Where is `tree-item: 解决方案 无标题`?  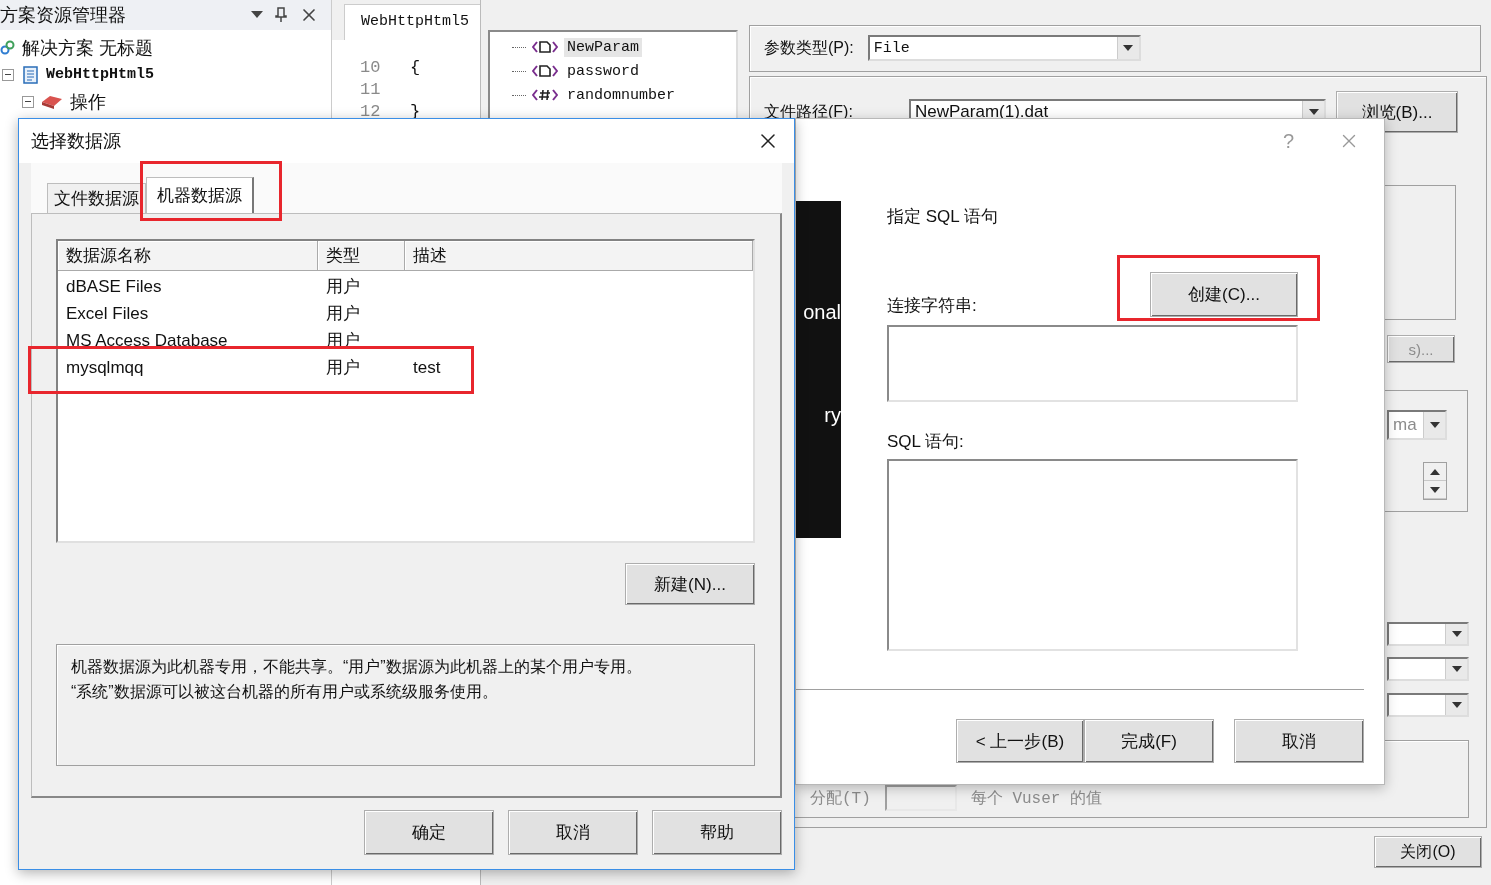
tree-item: 解决方案 无标题 is located at coordinates (87, 47).